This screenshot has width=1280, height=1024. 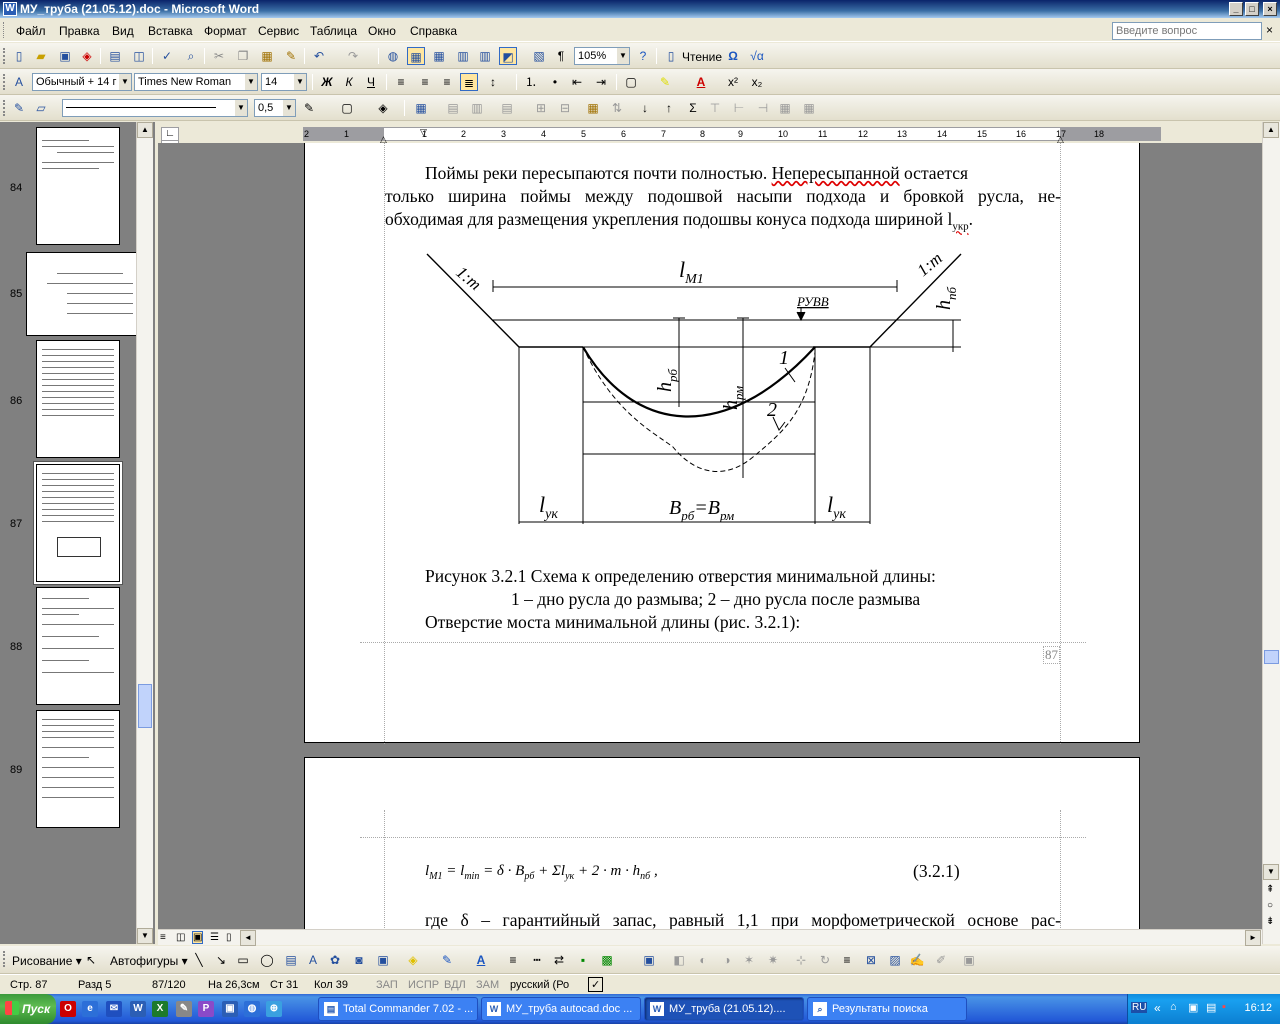 What do you see at coordinates (887, 1009) in the screenshot?
I see `task-search-results: ⌕ Результаты поиска` at bounding box center [887, 1009].